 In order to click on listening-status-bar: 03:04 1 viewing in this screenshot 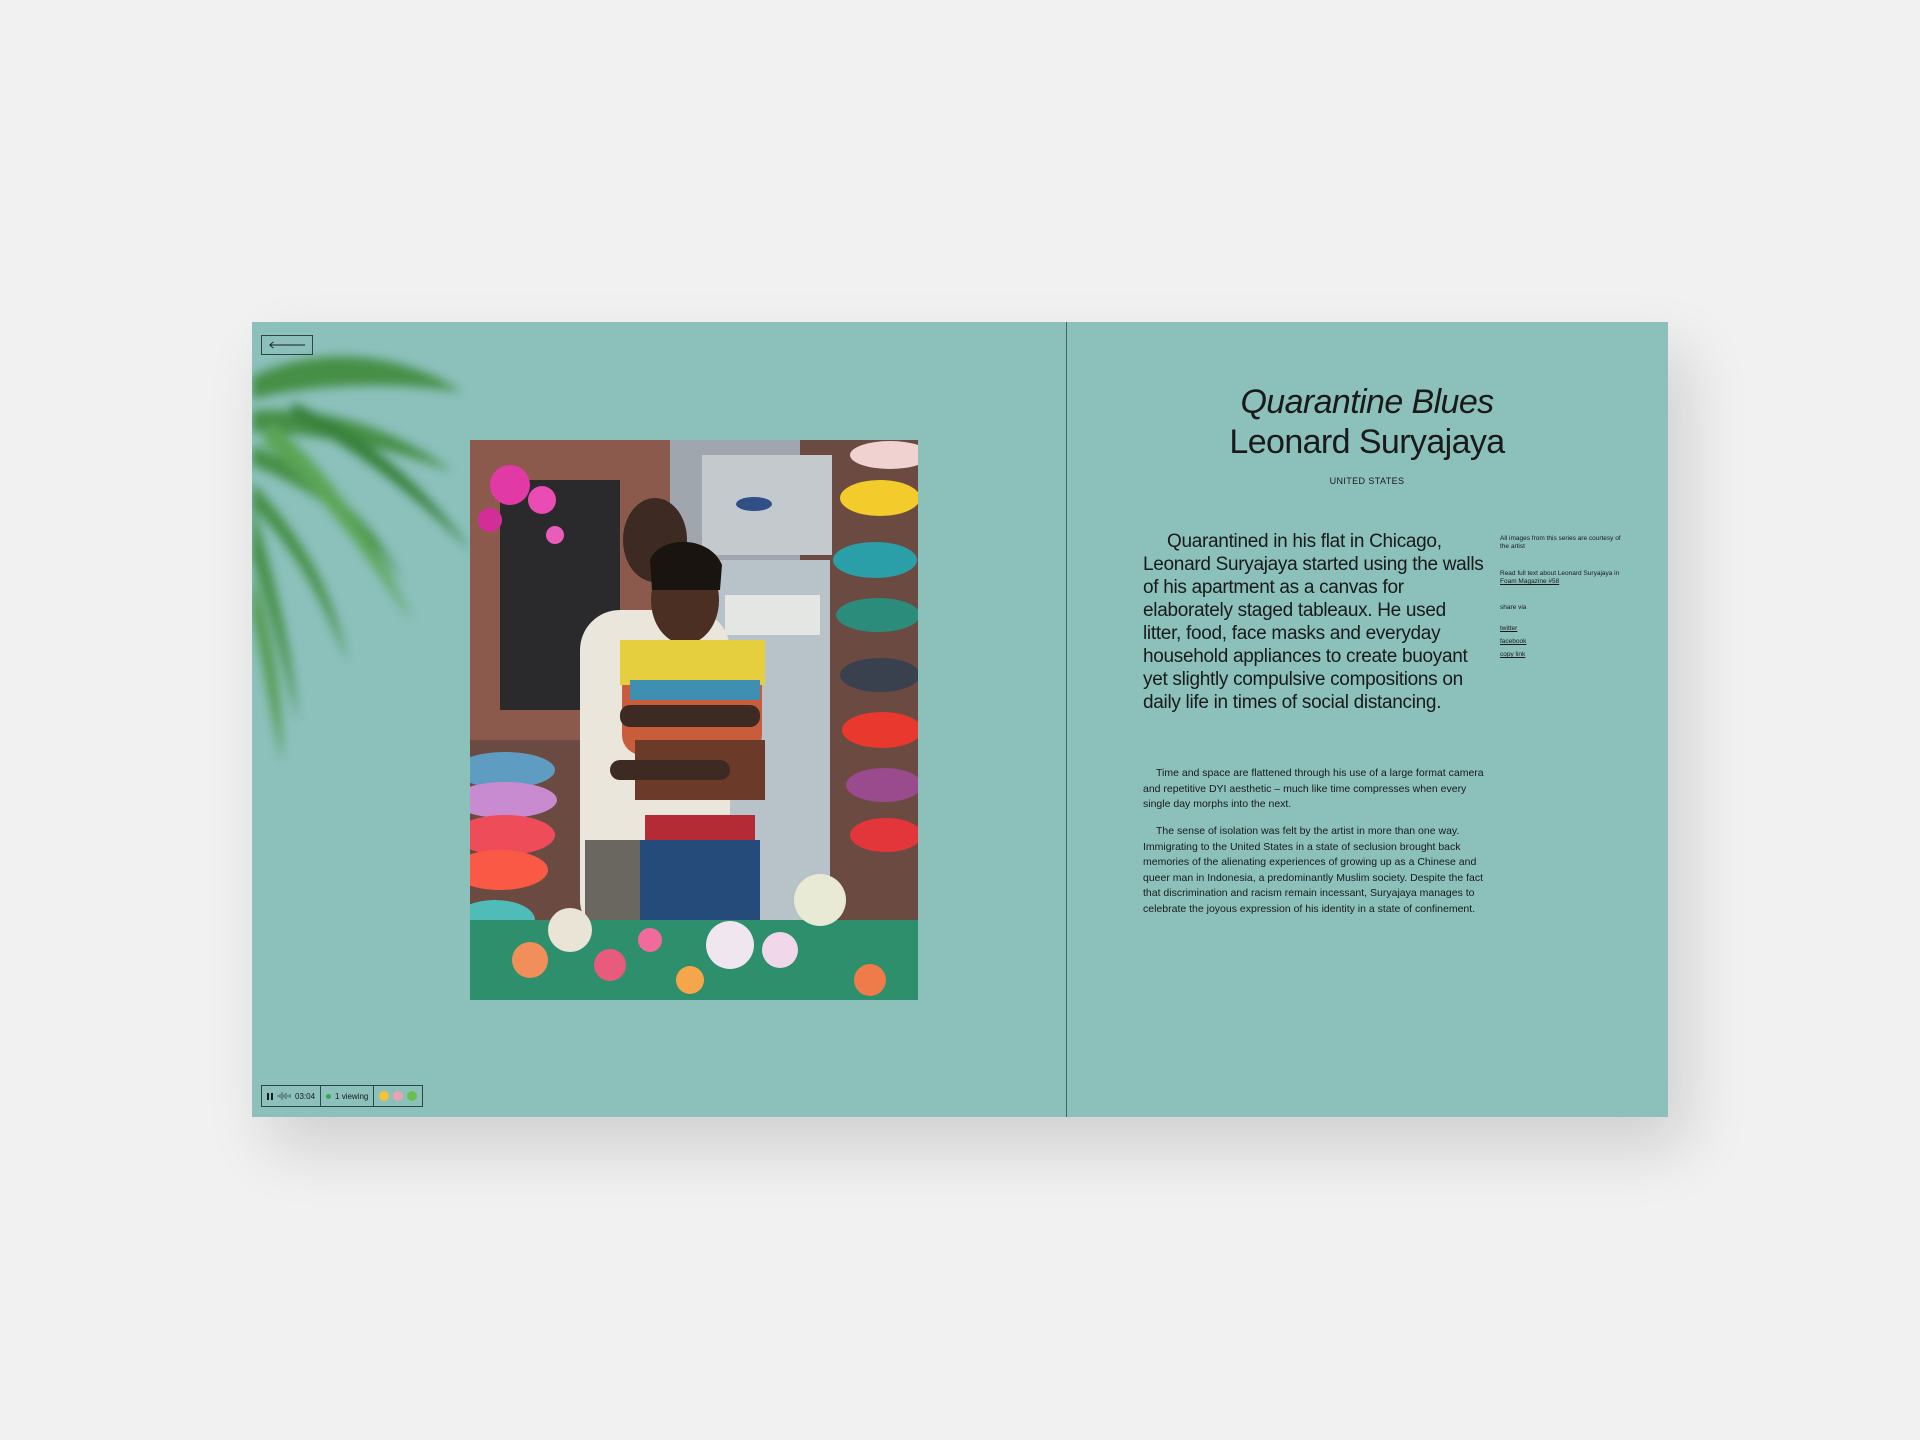, I will do `click(342, 1096)`.